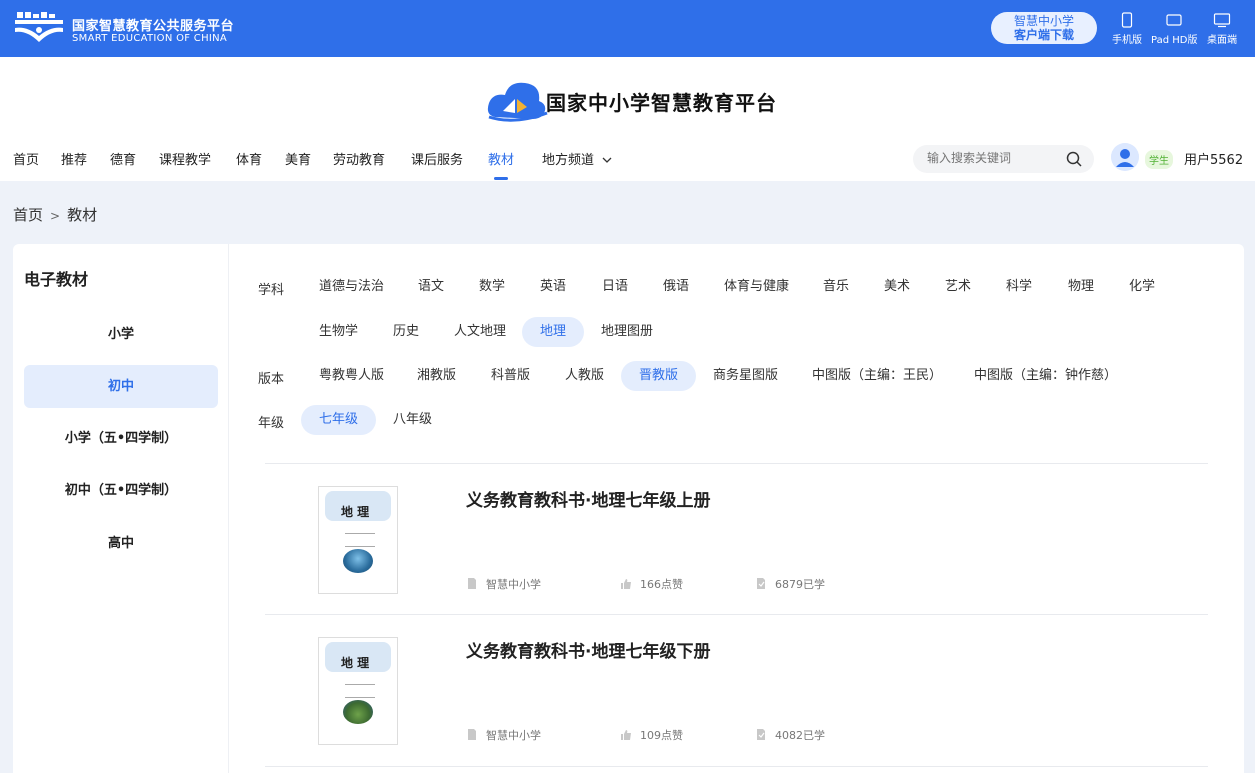  I want to click on book-likes: 109点赞, so click(651, 735).